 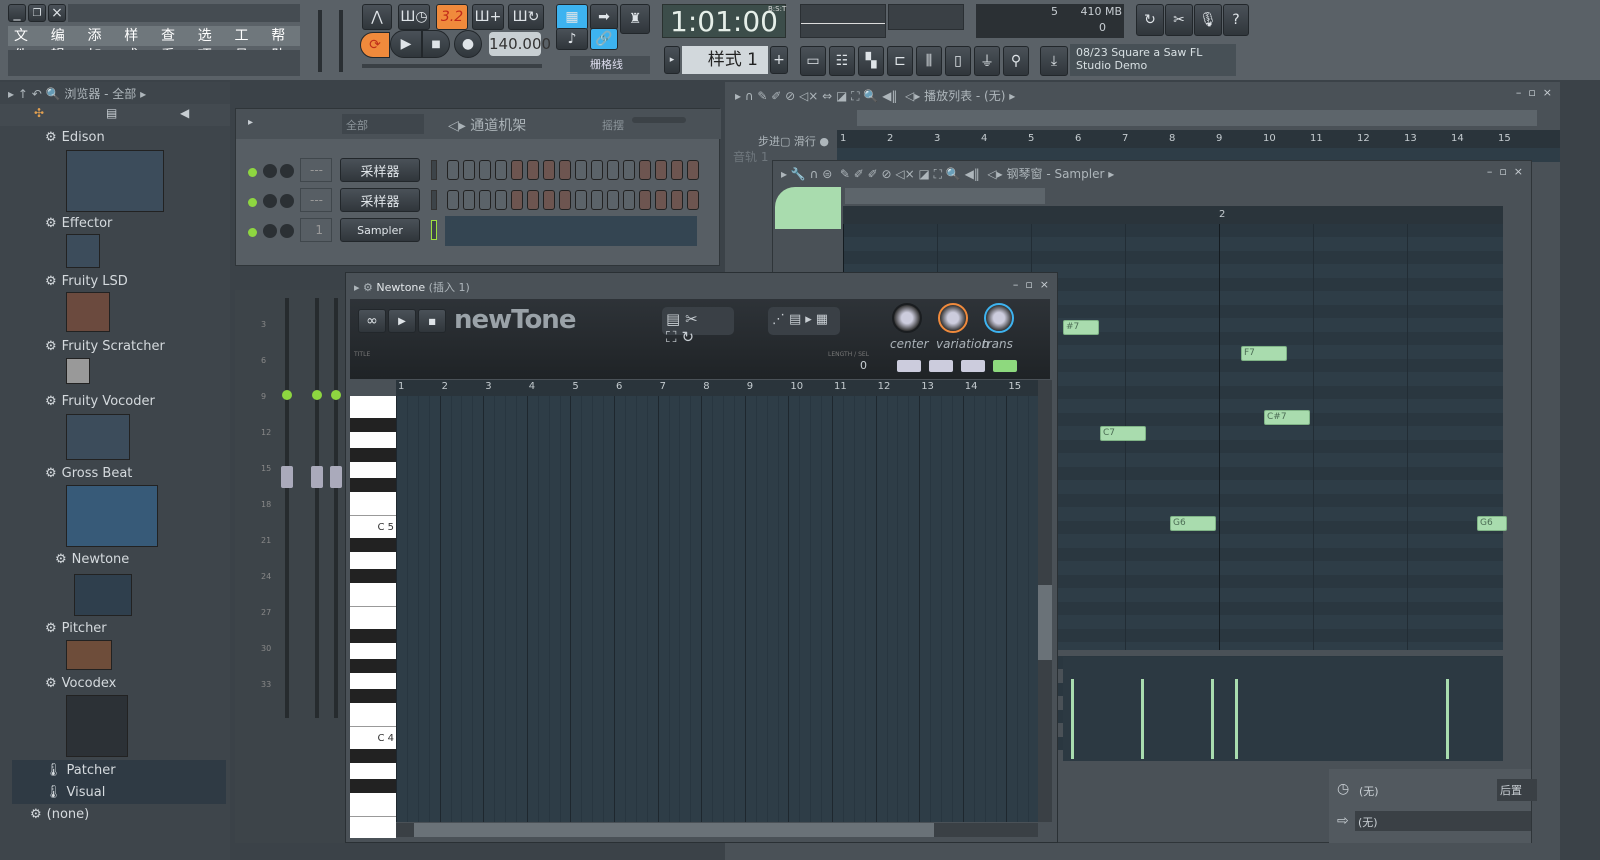 What do you see at coordinates (380, 230) in the screenshot?
I see `channel-name-button: Sampler` at bounding box center [380, 230].